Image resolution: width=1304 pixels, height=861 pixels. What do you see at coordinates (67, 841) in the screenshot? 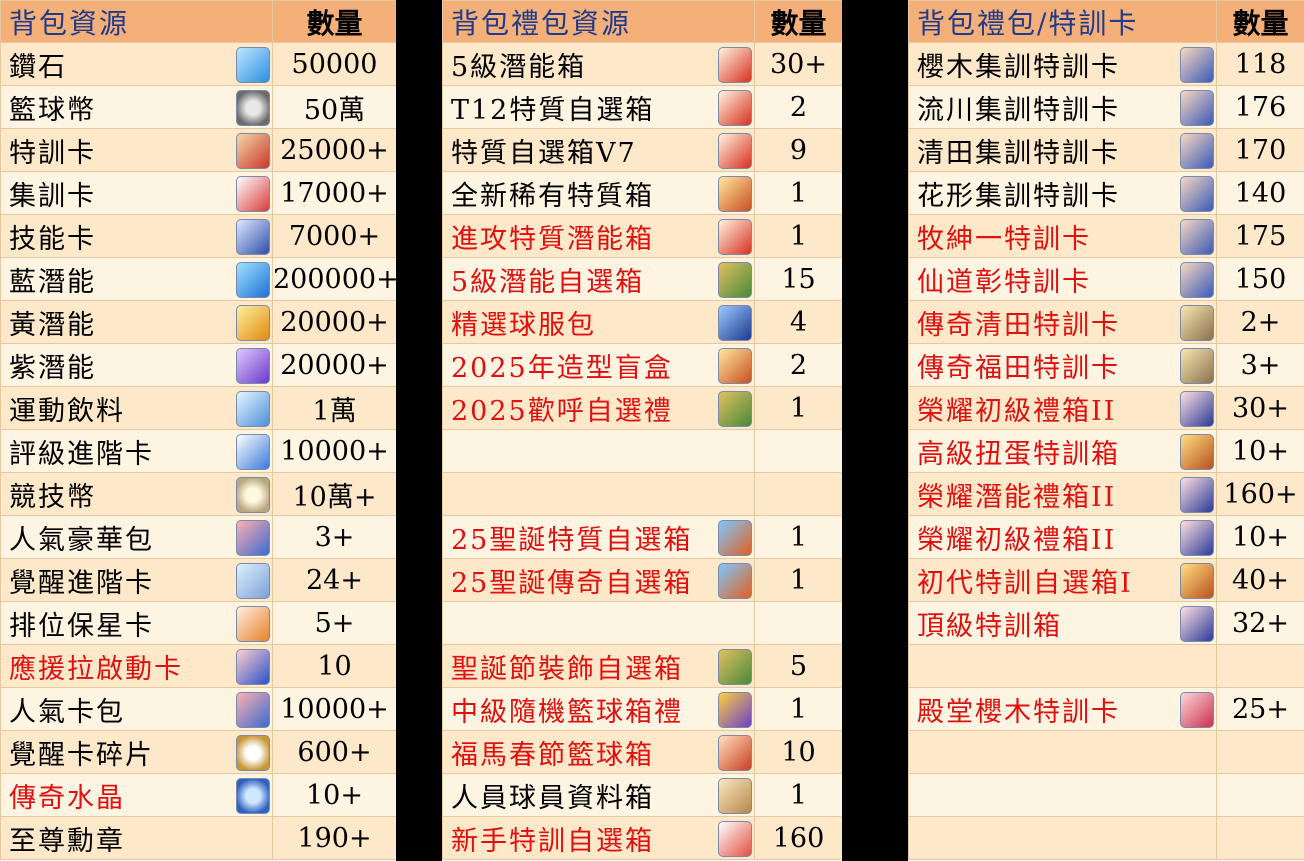
I see `item-name: 至尊勳章` at bounding box center [67, 841].